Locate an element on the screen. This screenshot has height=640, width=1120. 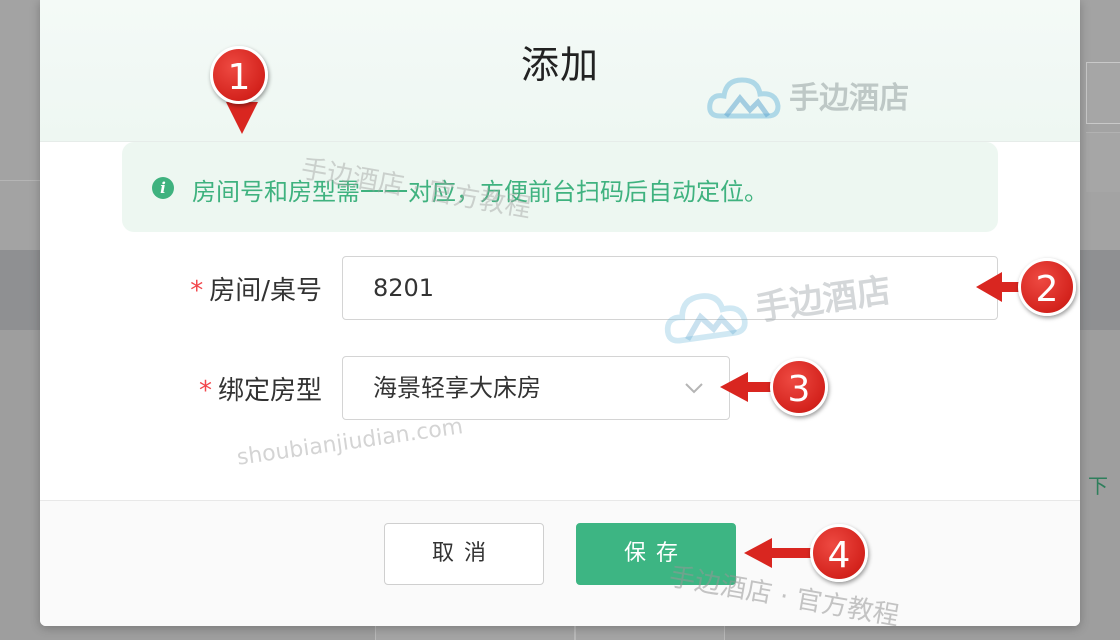
step-marker-1: 1 is located at coordinates (239, 75).